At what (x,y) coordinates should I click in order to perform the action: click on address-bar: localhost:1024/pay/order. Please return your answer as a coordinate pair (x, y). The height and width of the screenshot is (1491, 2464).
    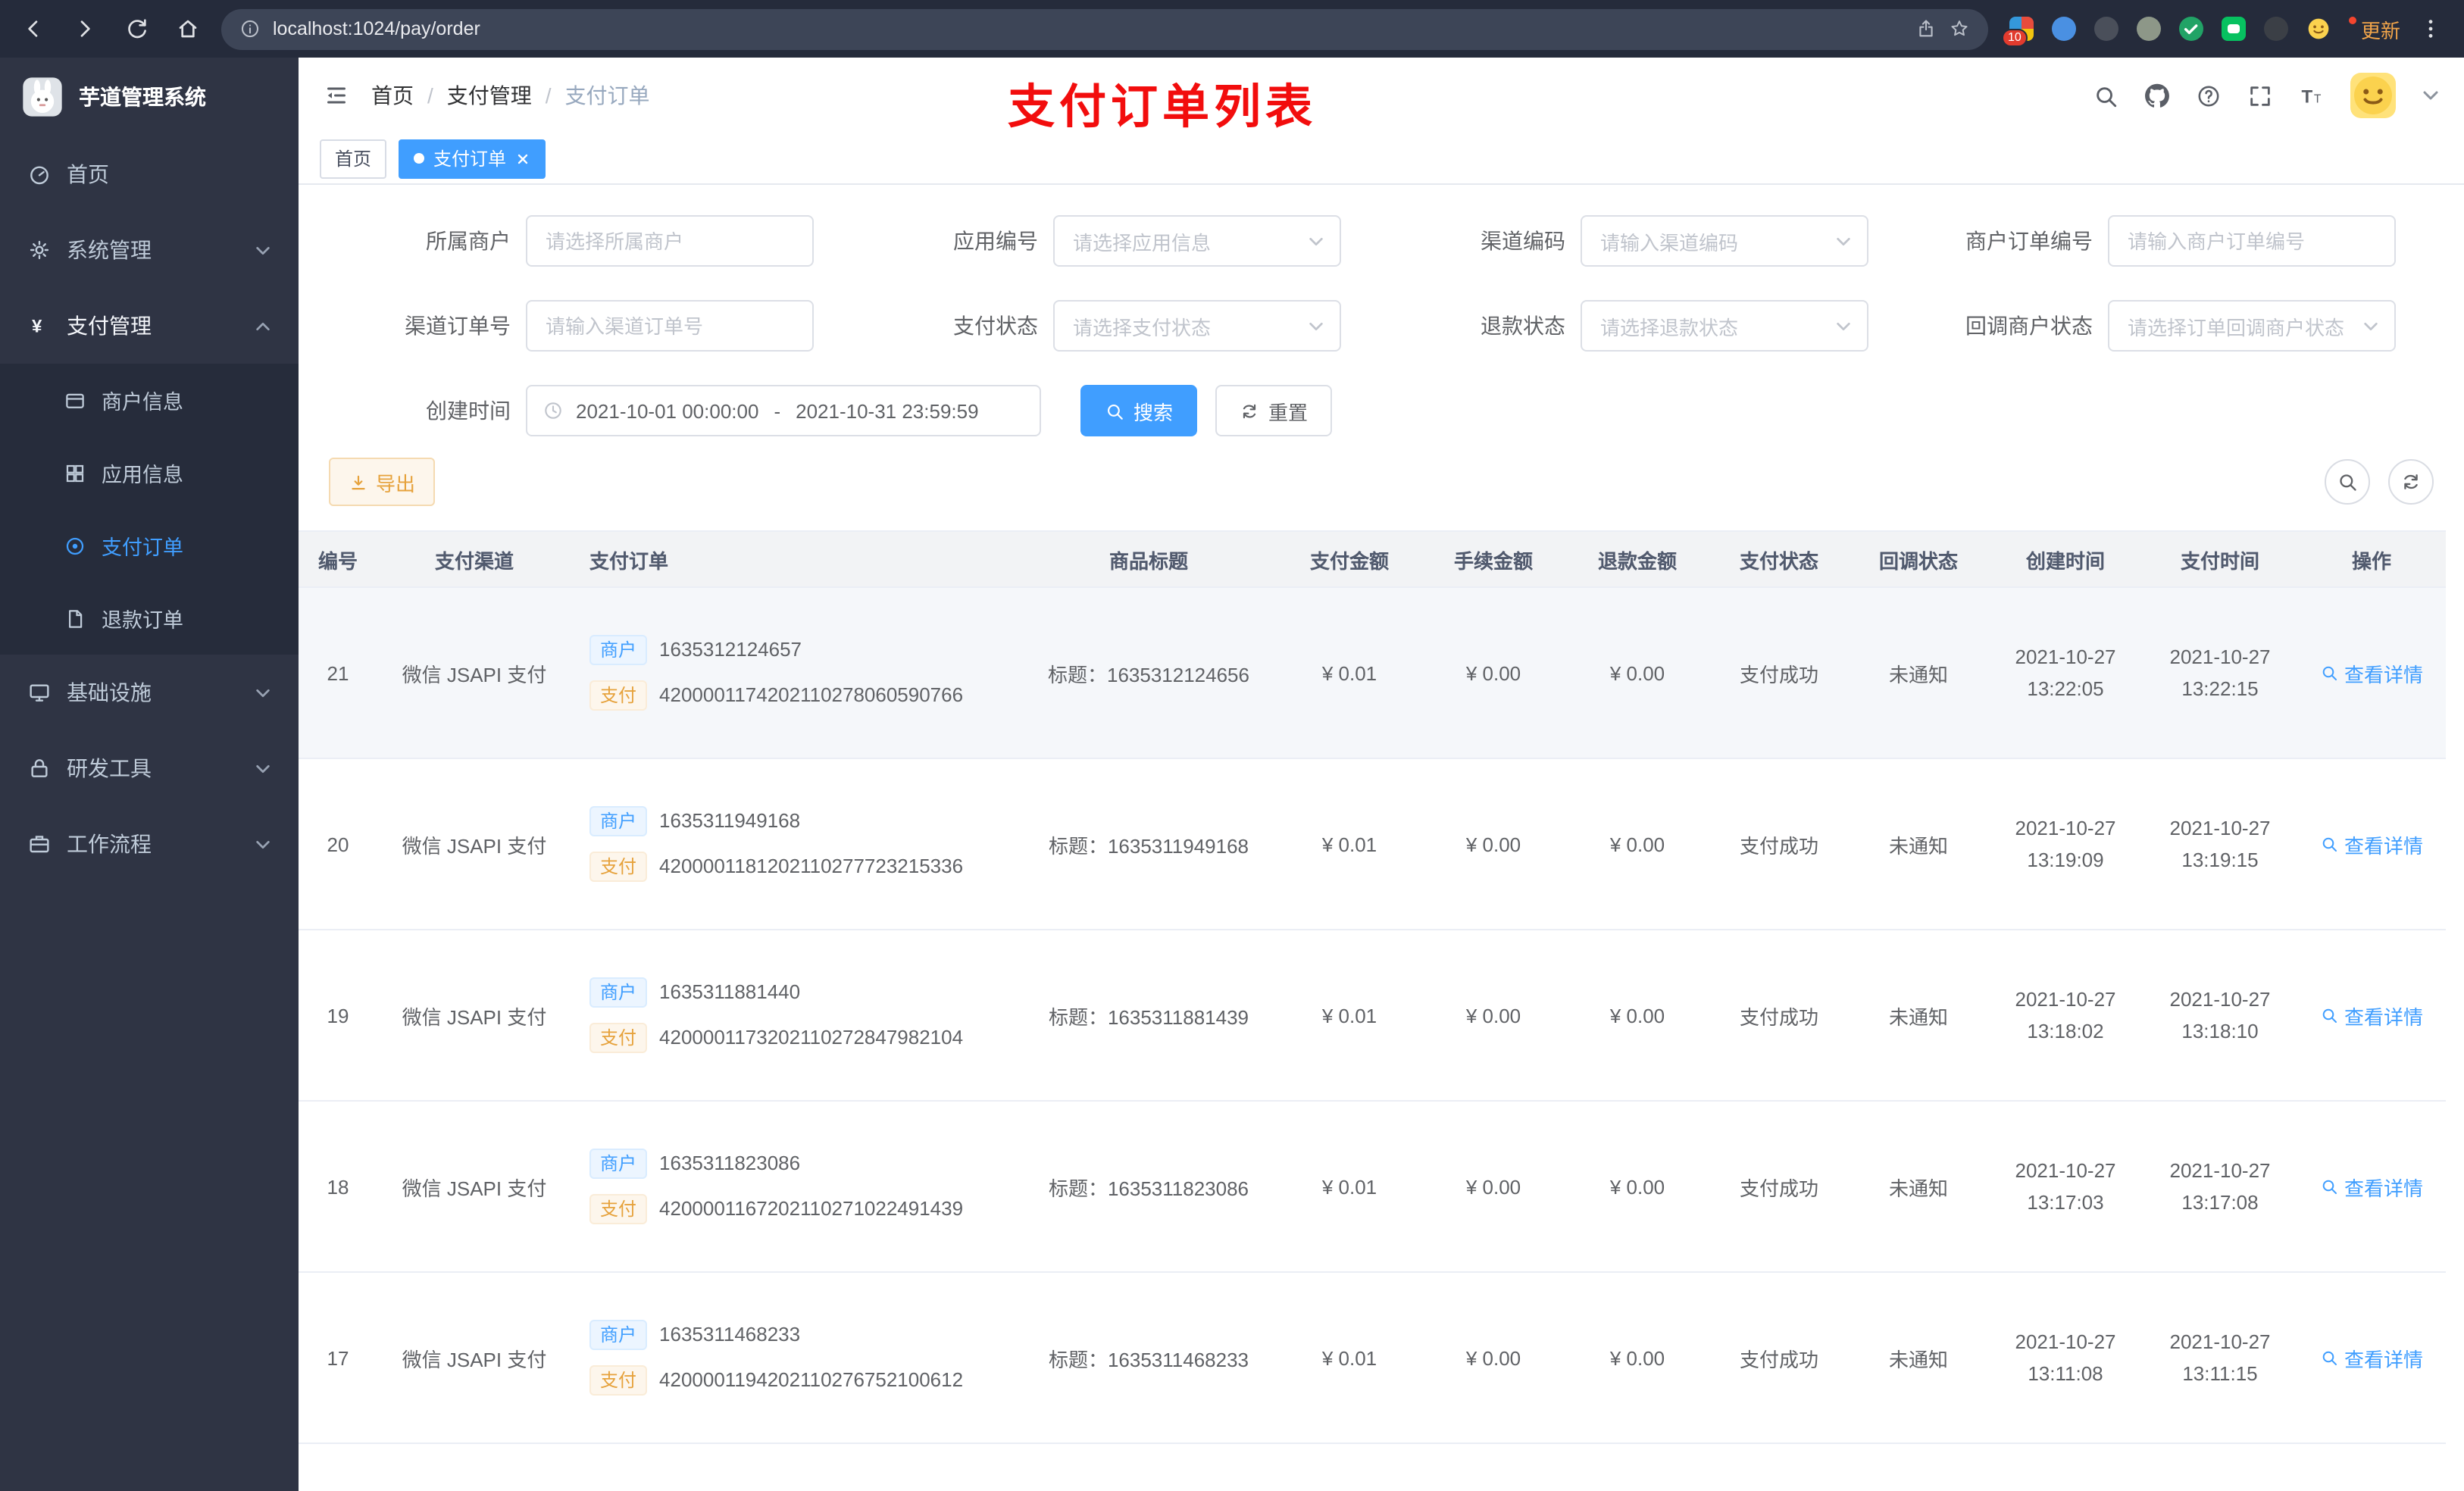
    Looking at the image, I should click on (1104, 28).